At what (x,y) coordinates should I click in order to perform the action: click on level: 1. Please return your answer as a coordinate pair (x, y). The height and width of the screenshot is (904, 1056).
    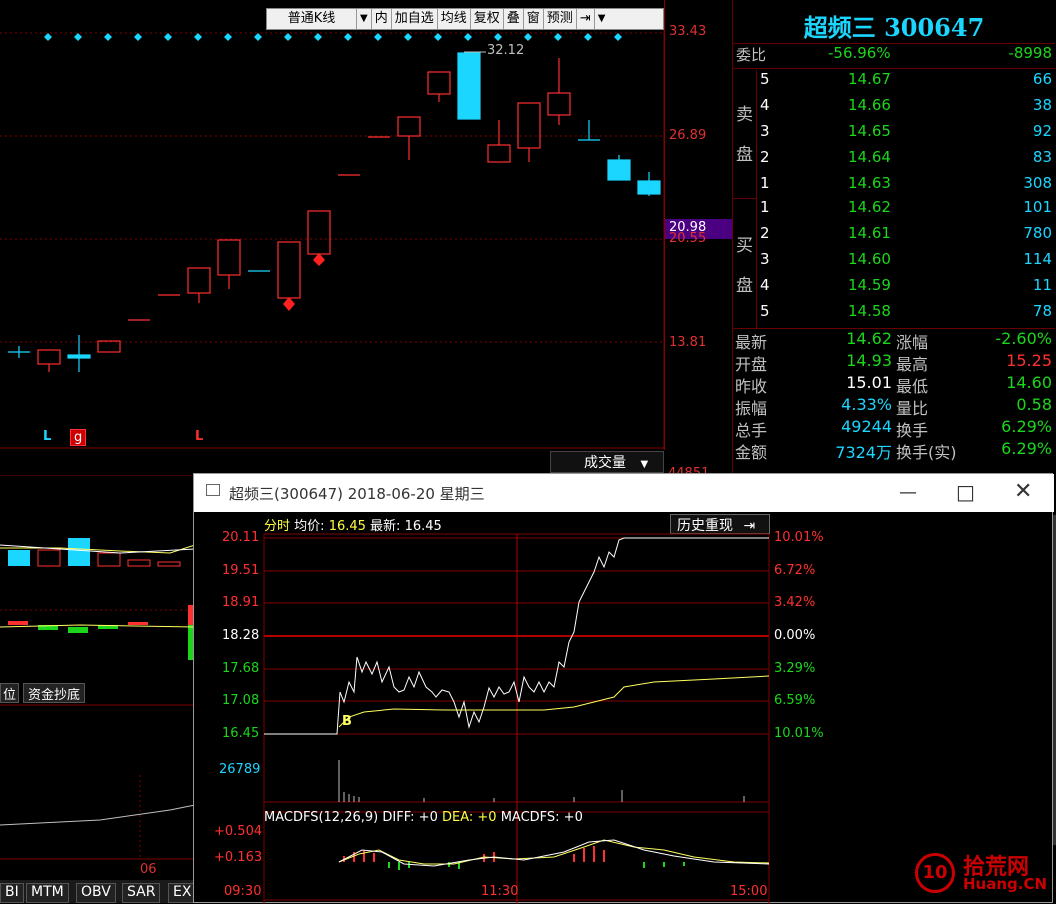
    Looking at the image, I should click on (765, 183).